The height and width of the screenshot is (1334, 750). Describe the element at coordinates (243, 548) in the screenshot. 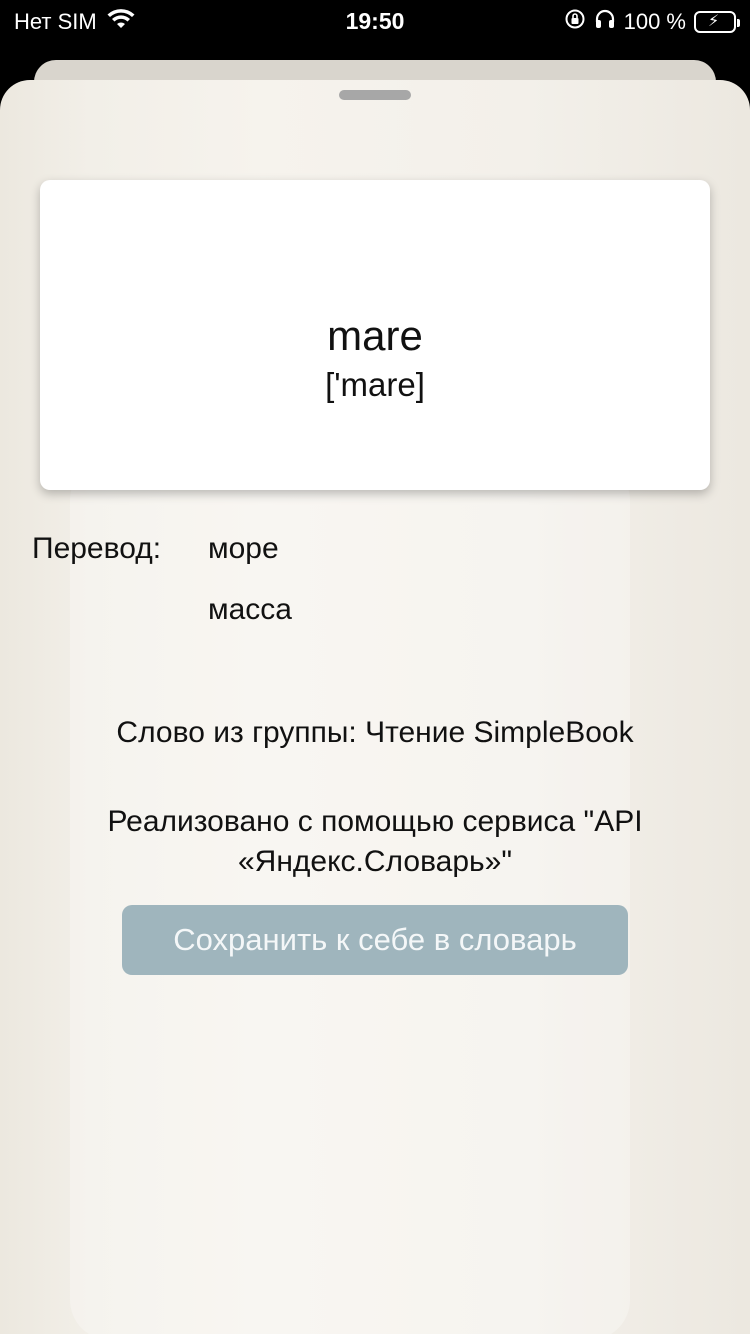

I see `translation-item: море` at that location.